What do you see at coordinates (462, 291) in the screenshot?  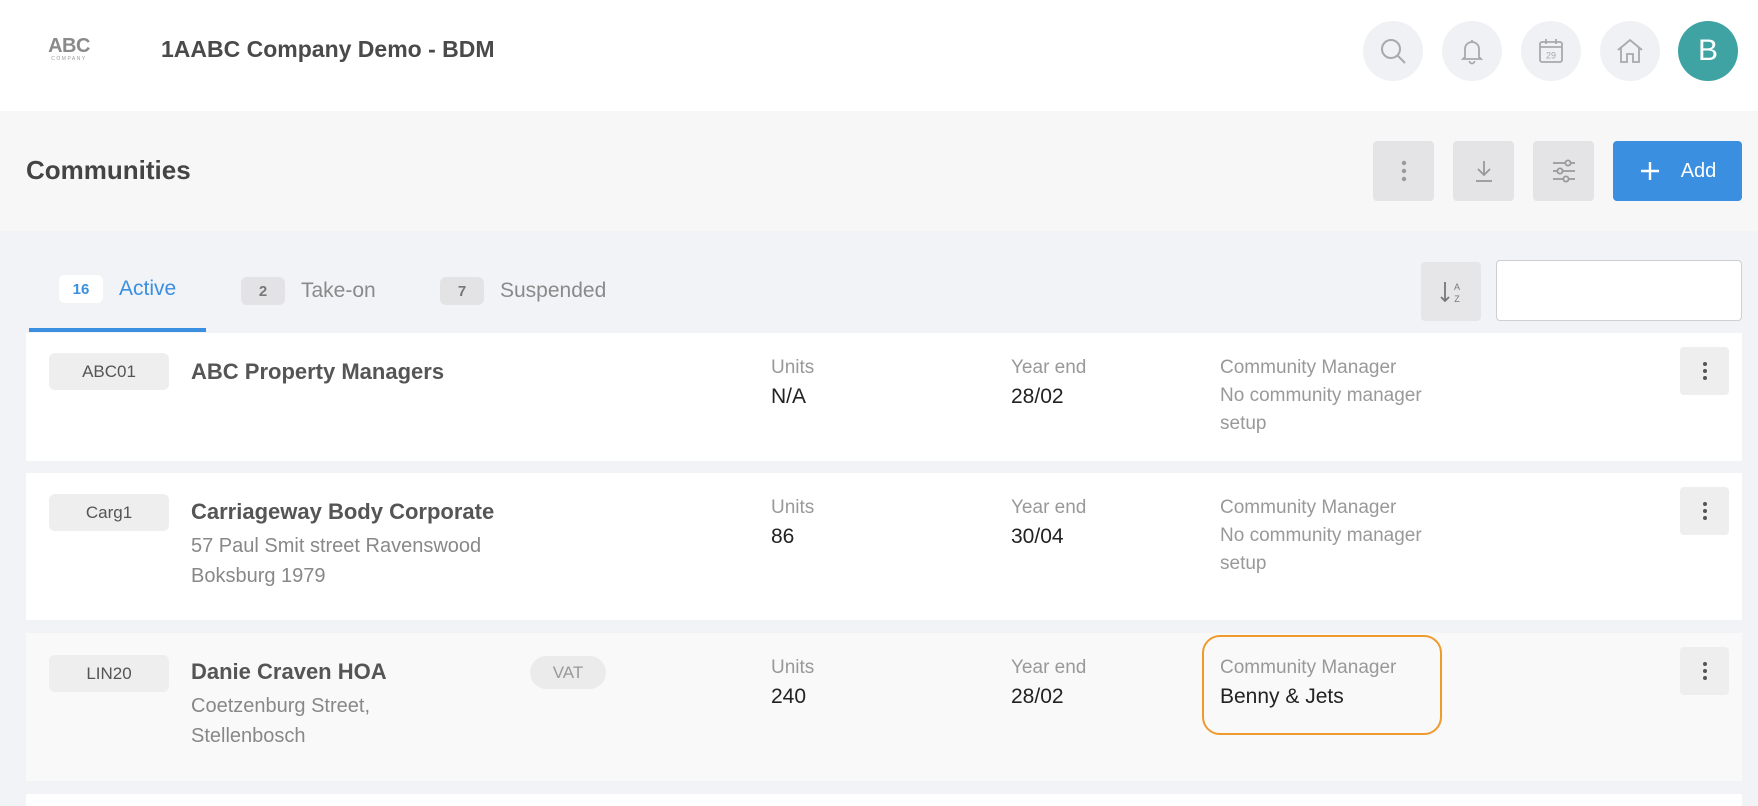 I see `tab-count: 7` at bounding box center [462, 291].